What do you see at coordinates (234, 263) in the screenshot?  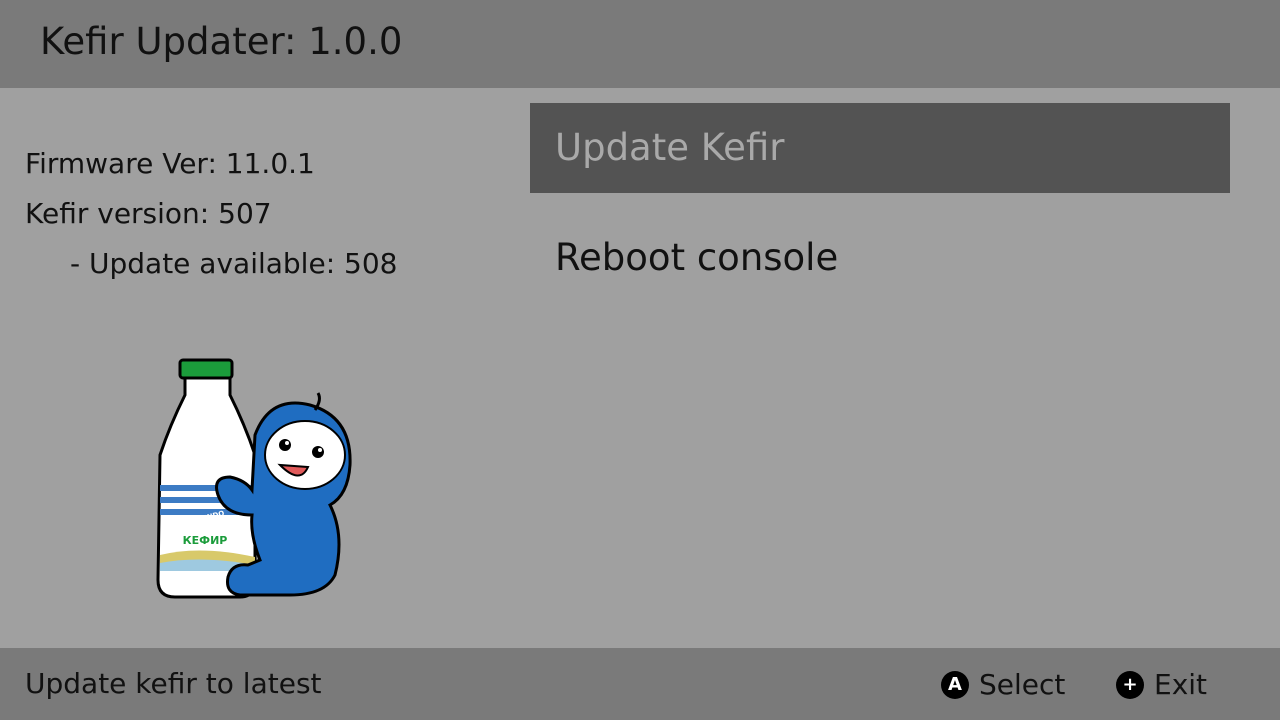 I see `update-available-text: - Update available: 508` at bounding box center [234, 263].